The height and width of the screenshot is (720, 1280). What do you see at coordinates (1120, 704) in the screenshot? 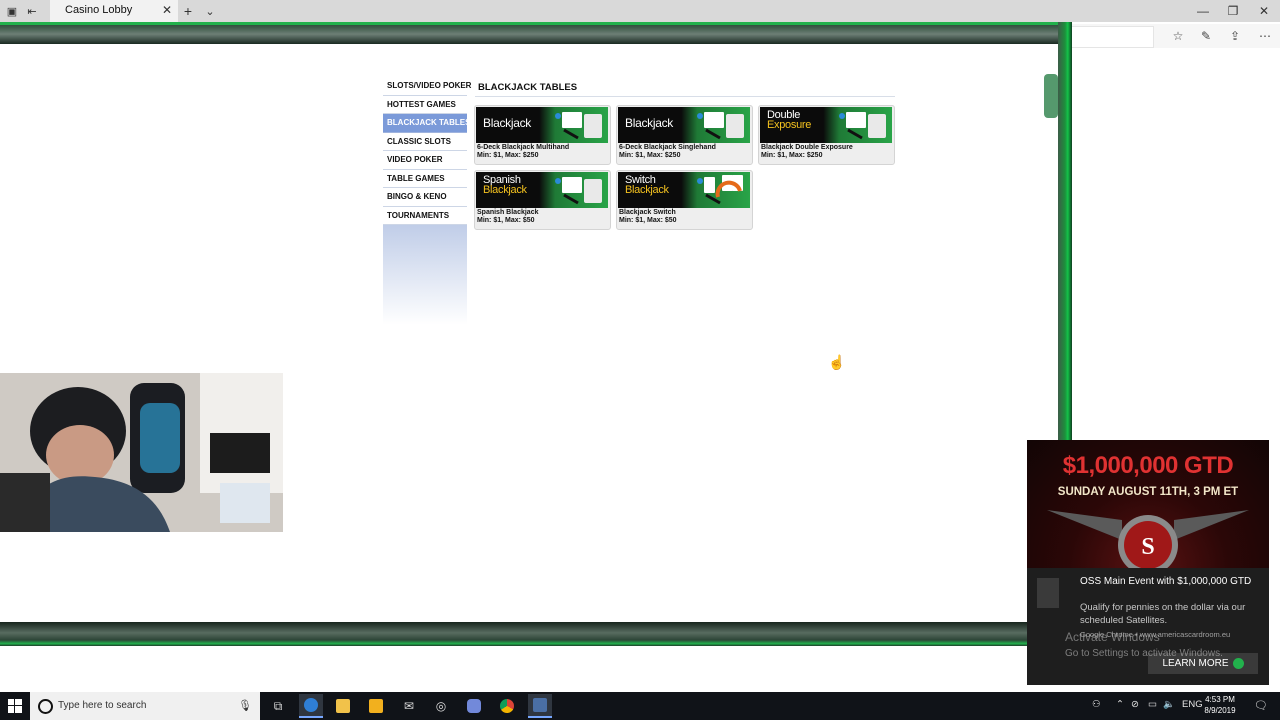
I see `show-hidden-icons-icon: ⌃` at bounding box center [1120, 704].